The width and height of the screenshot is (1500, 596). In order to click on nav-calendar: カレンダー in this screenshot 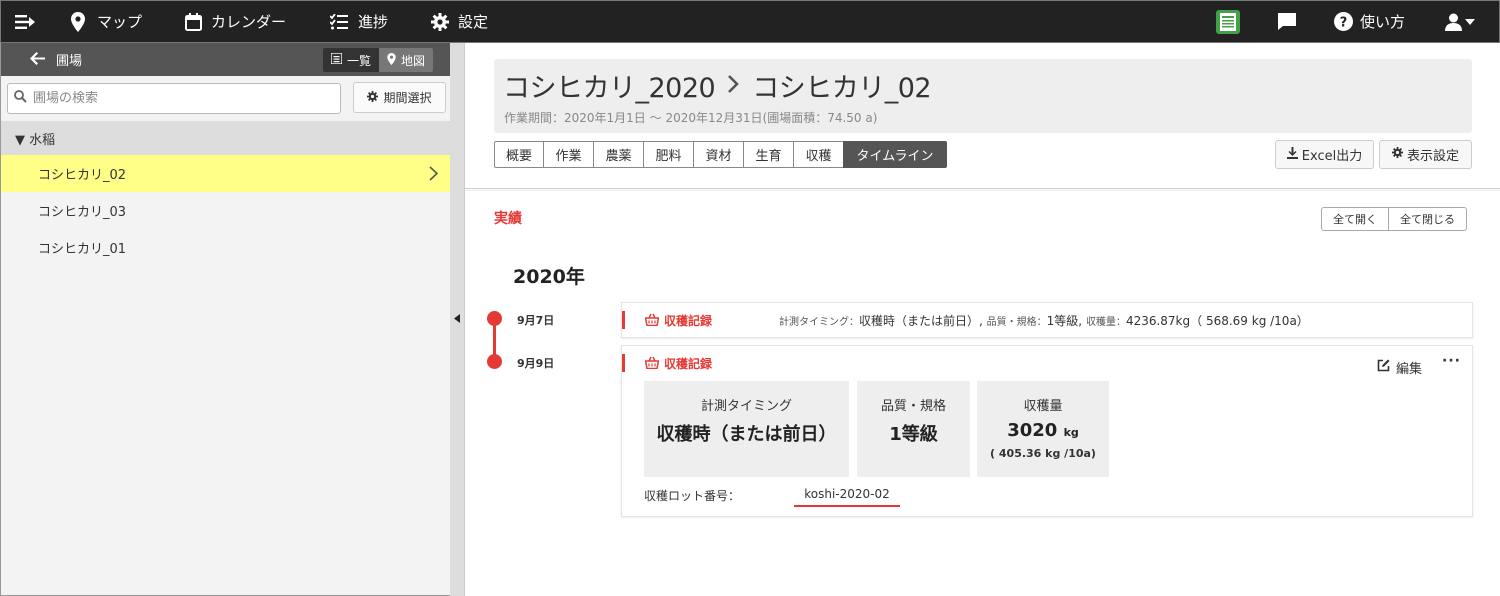, I will do `click(235, 21)`.